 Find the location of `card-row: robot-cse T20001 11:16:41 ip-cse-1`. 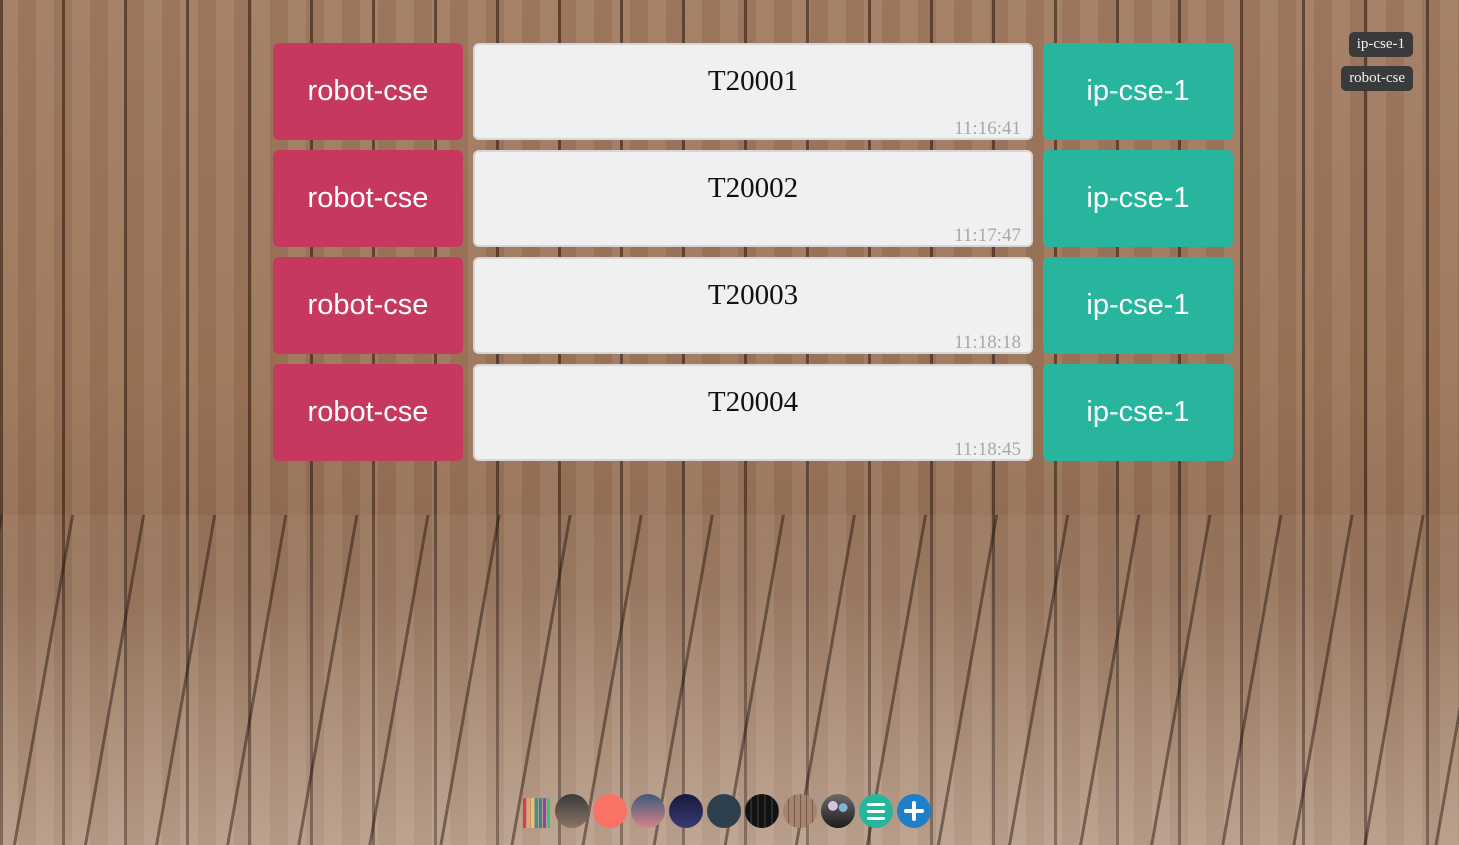

card-row: robot-cse T20001 11:16:41 ip-cse-1 is located at coordinates (753, 91).